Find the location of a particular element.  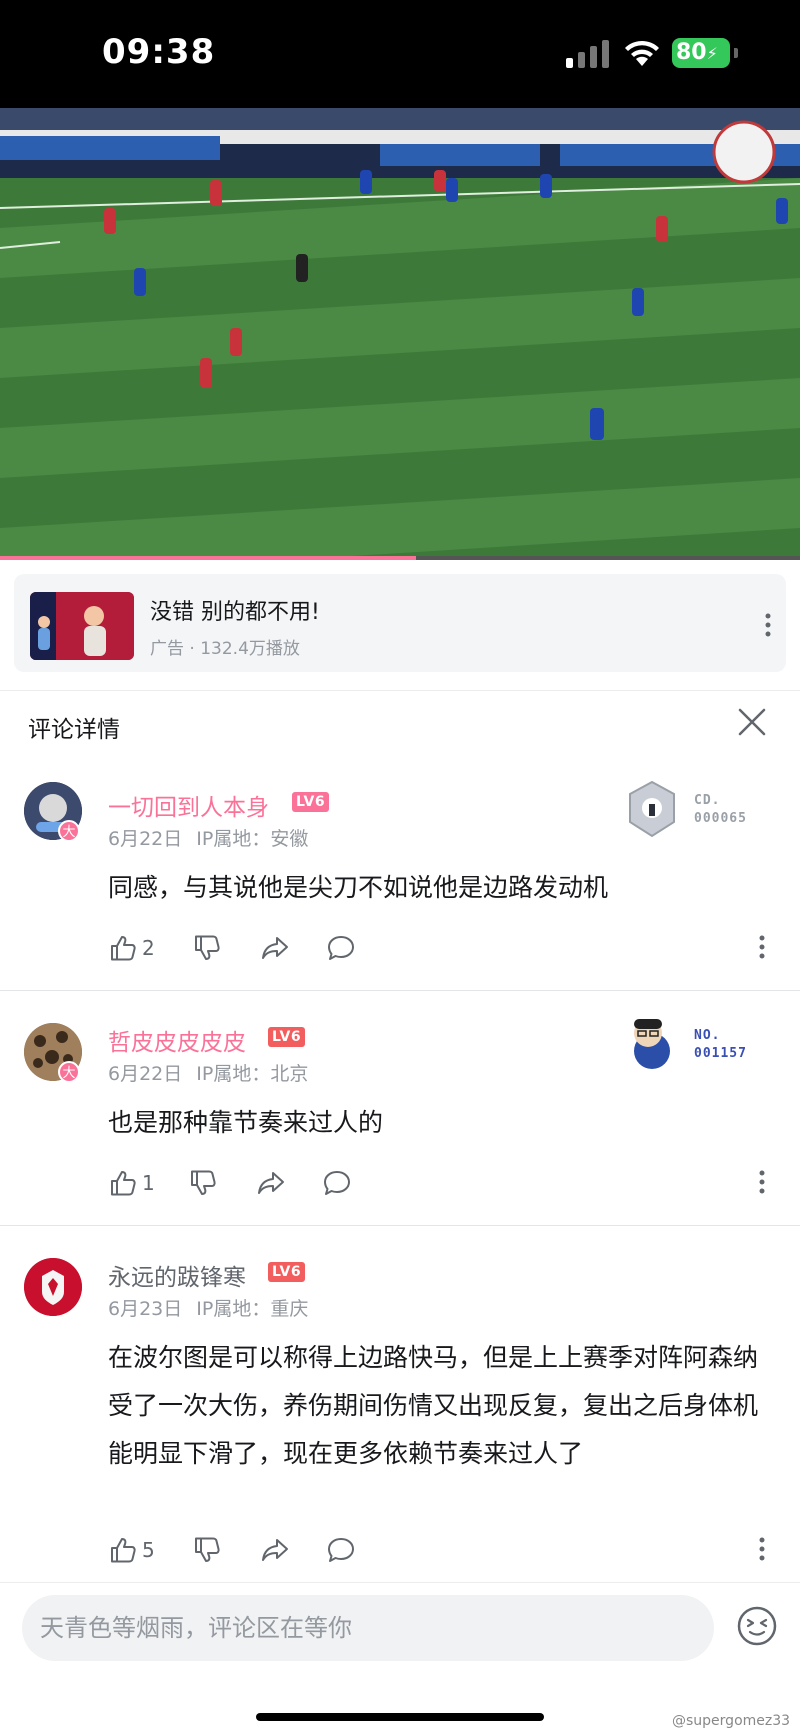

comment-username: 一切回到人本身 is located at coordinates (188, 805).